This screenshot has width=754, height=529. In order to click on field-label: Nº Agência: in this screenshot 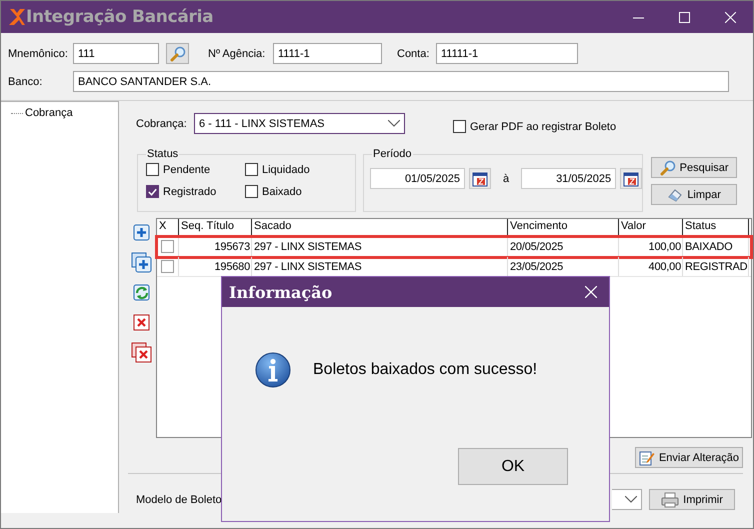, I will do `click(237, 54)`.